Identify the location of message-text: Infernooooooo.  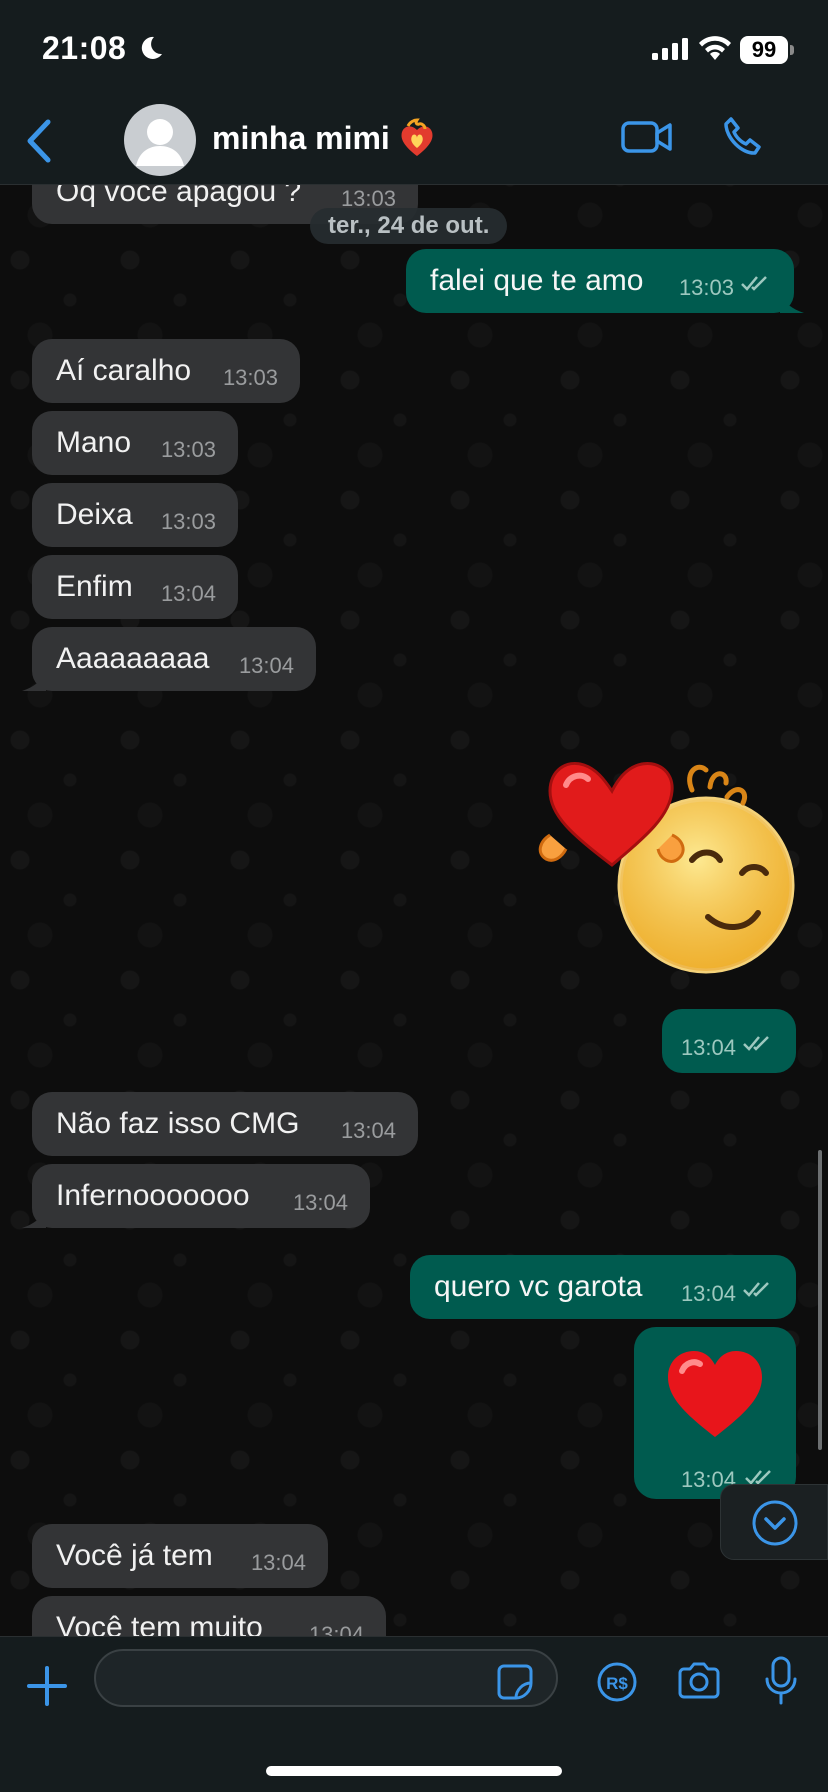
(153, 1195).